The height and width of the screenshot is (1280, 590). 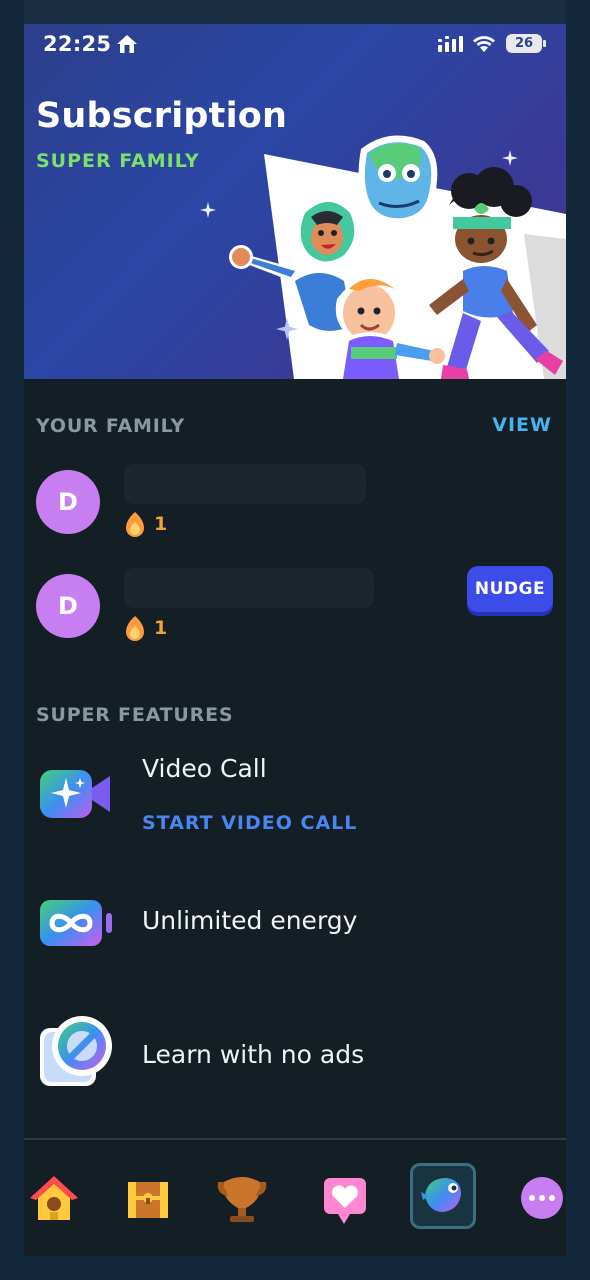 I want to click on feature-title: Unlimited energy, so click(x=250, y=920).